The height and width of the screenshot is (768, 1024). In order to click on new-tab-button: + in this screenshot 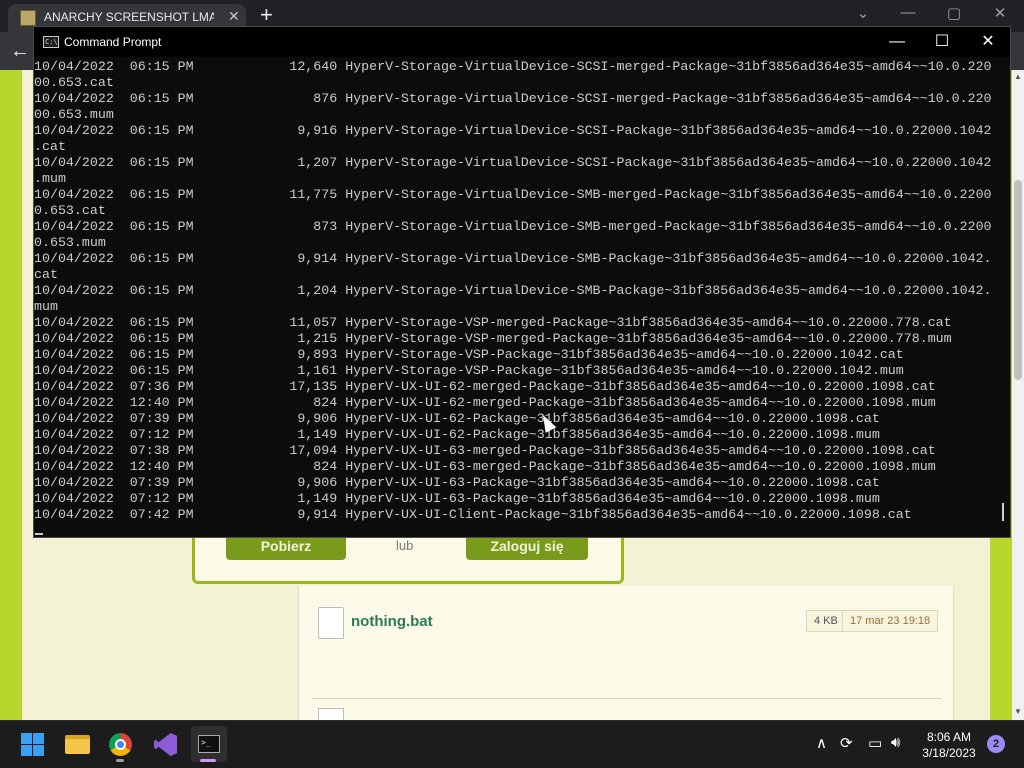, I will do `click(266, 15)`.